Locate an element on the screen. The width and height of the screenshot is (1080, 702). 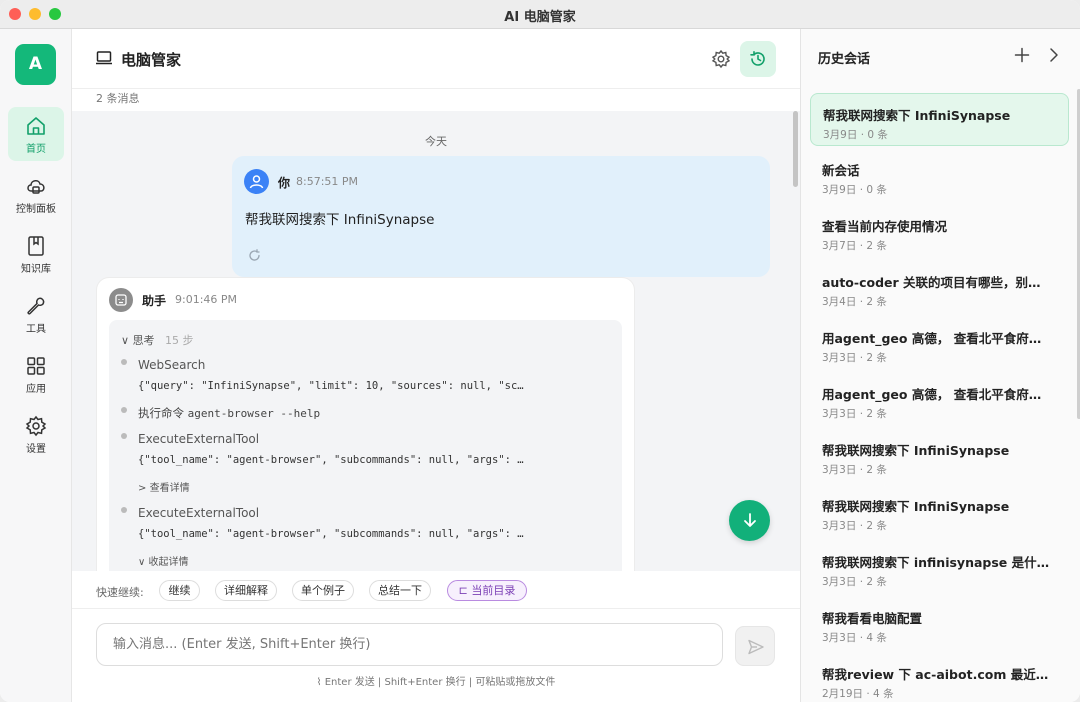
nav-item-home: 首页 is located at coordinates (36, 134).